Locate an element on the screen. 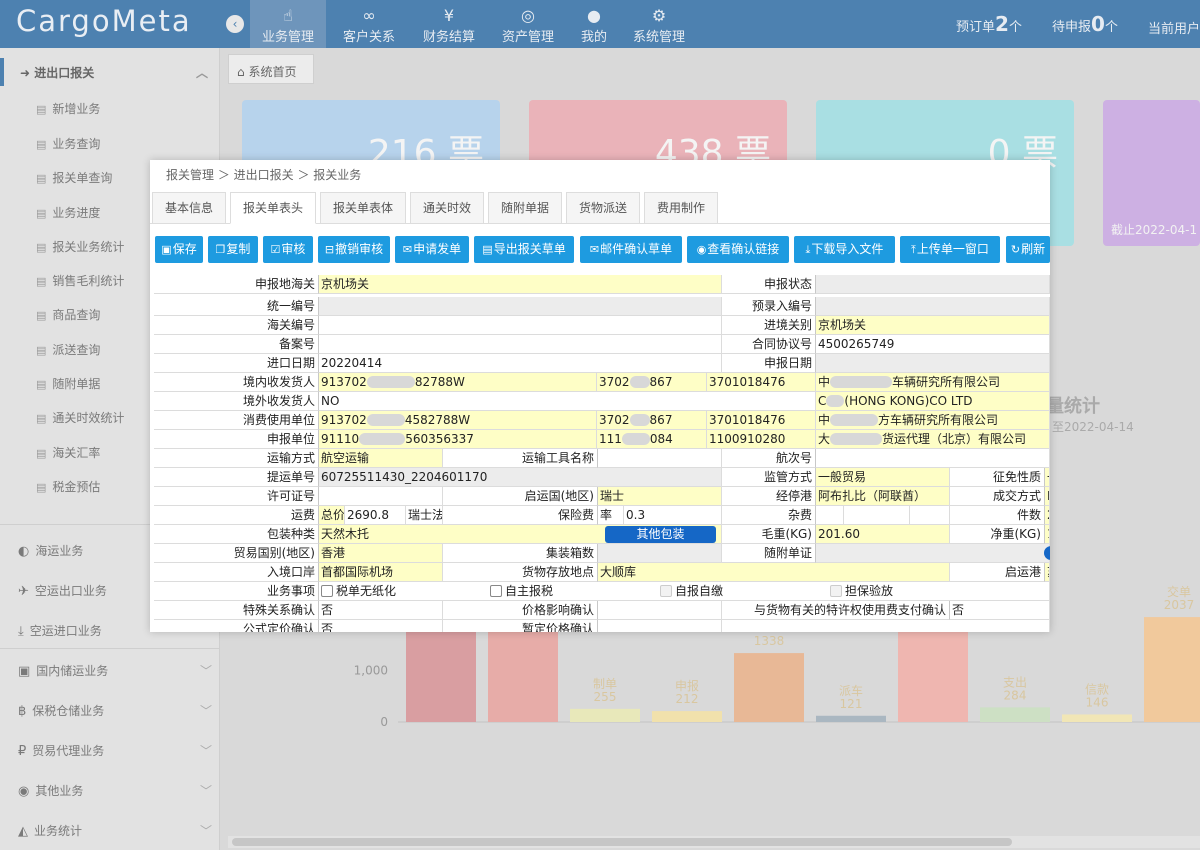 The height and width of the screenshot is (850, 1200). record-no-field is located at coordinates (520, 344).